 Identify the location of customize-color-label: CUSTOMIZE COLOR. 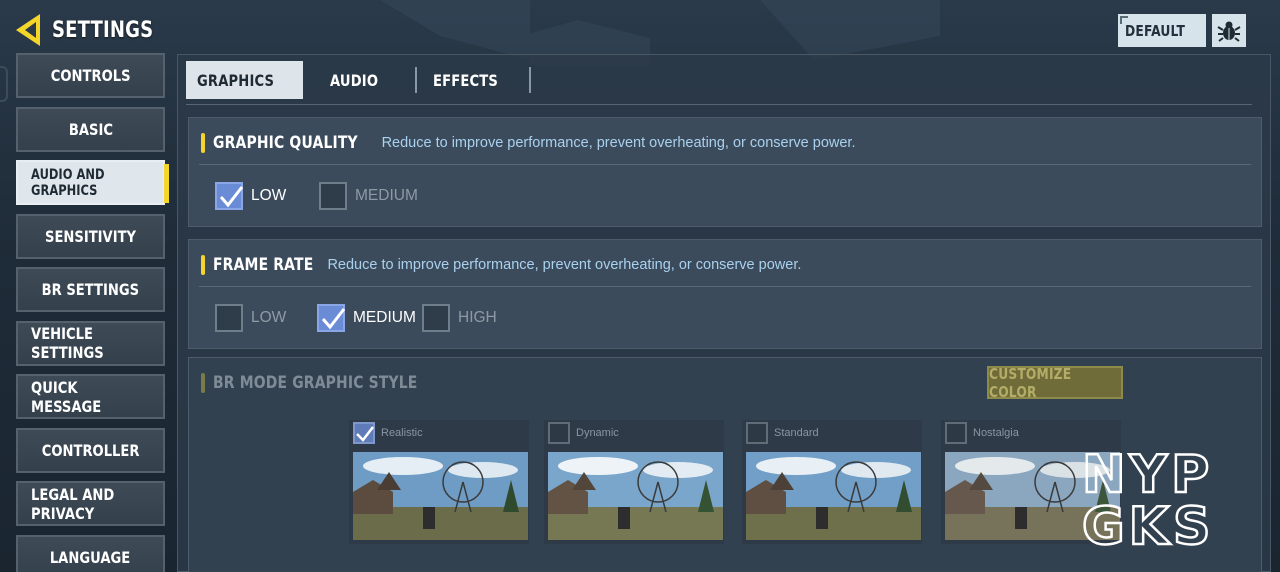
(1030, 382).